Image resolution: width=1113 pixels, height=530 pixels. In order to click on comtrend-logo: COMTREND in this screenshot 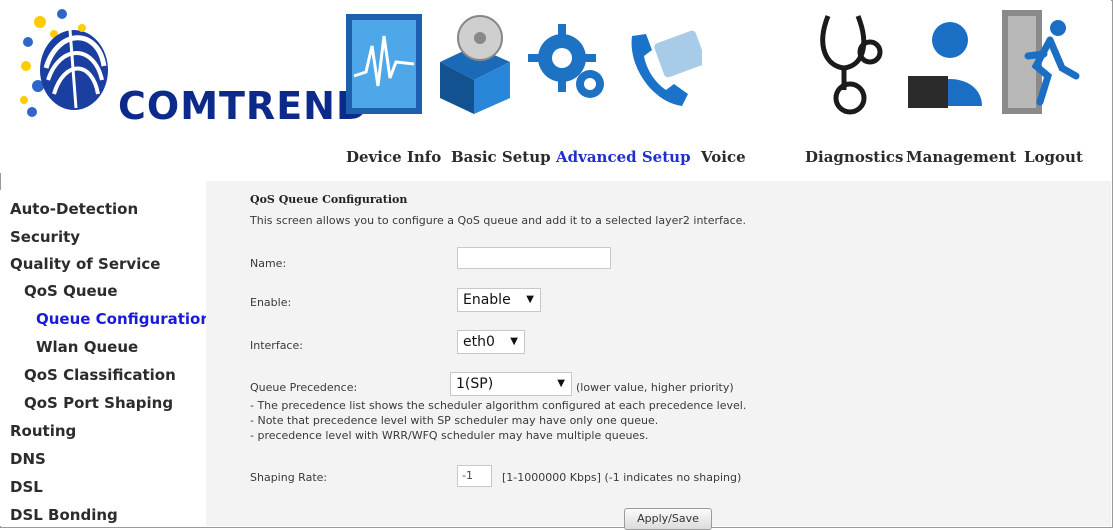, I will do `click(193, 68)`.